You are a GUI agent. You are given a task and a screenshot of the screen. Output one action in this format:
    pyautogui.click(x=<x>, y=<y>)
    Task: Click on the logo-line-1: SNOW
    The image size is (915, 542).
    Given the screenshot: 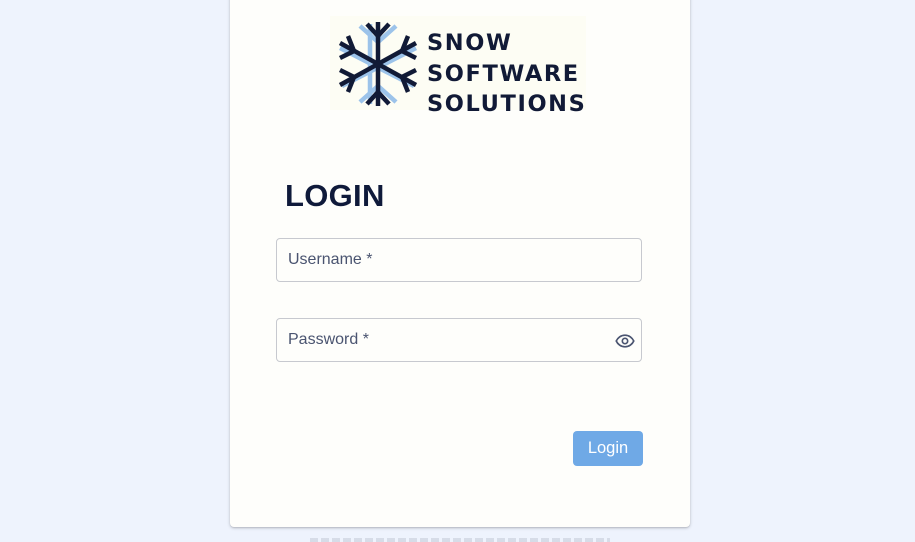 What is the action you would take?
    pyautogui.click(x=470, y=43)
    